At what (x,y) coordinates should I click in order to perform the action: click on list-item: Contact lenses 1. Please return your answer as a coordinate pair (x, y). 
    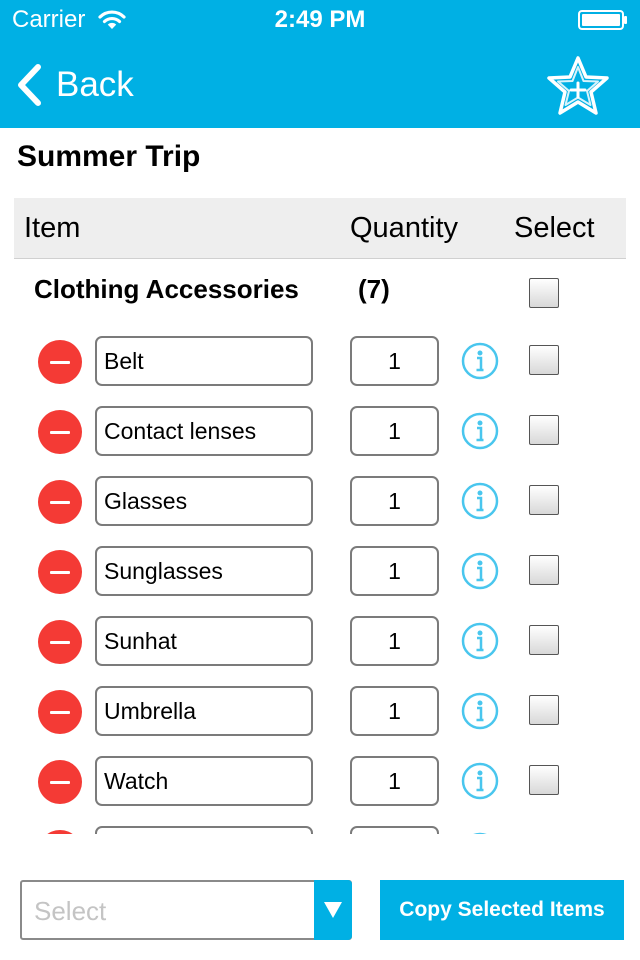
    Looking at the image, I should click on (320, 435).